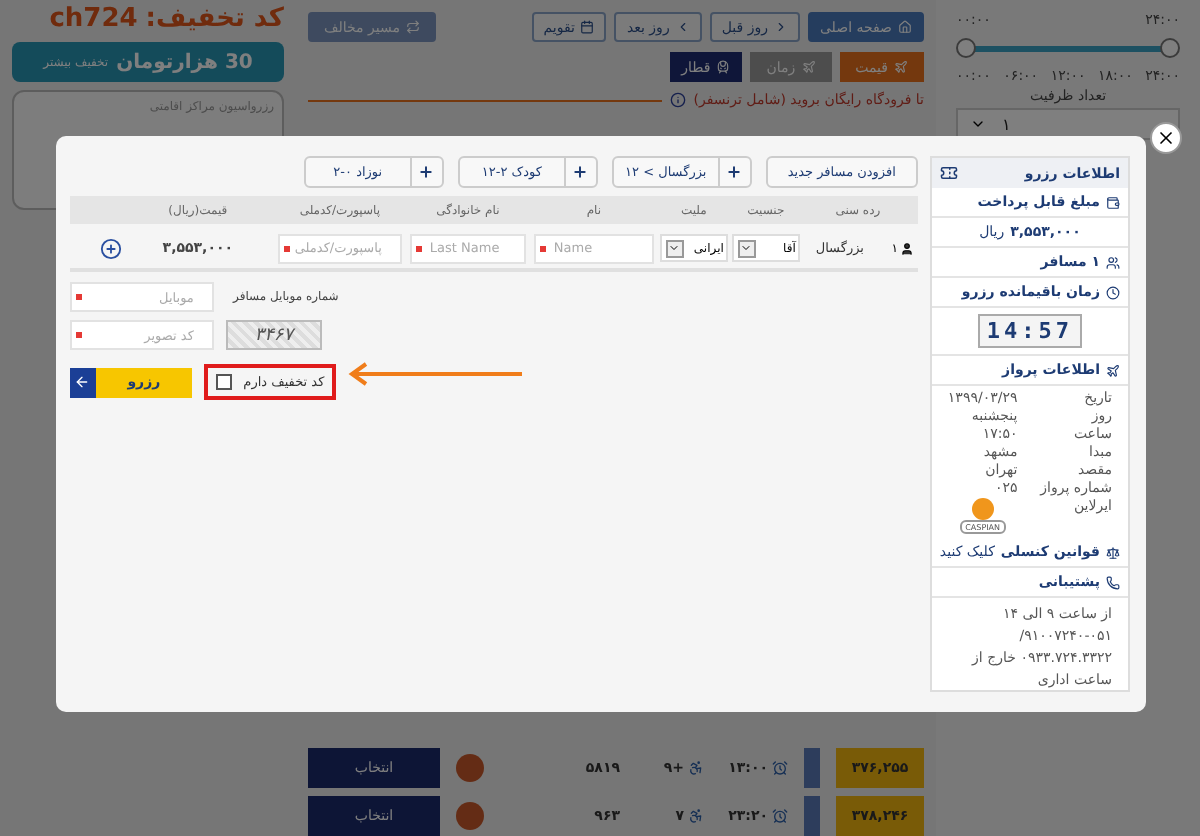  I want to click on promo-amount: 30 هزارتومان, so click(184, 62).